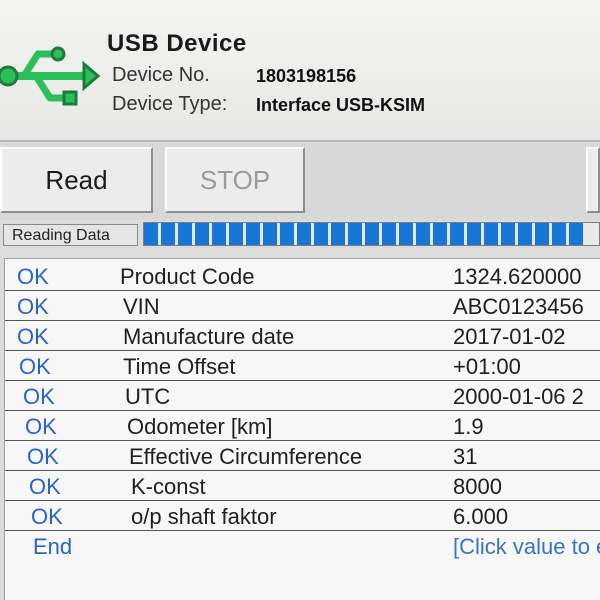  What do you see at coordinates (302, 516) in the screenshot?
I see `table-row: OK o/p shaft faktor 6.000` at bounding box center [302, 516].